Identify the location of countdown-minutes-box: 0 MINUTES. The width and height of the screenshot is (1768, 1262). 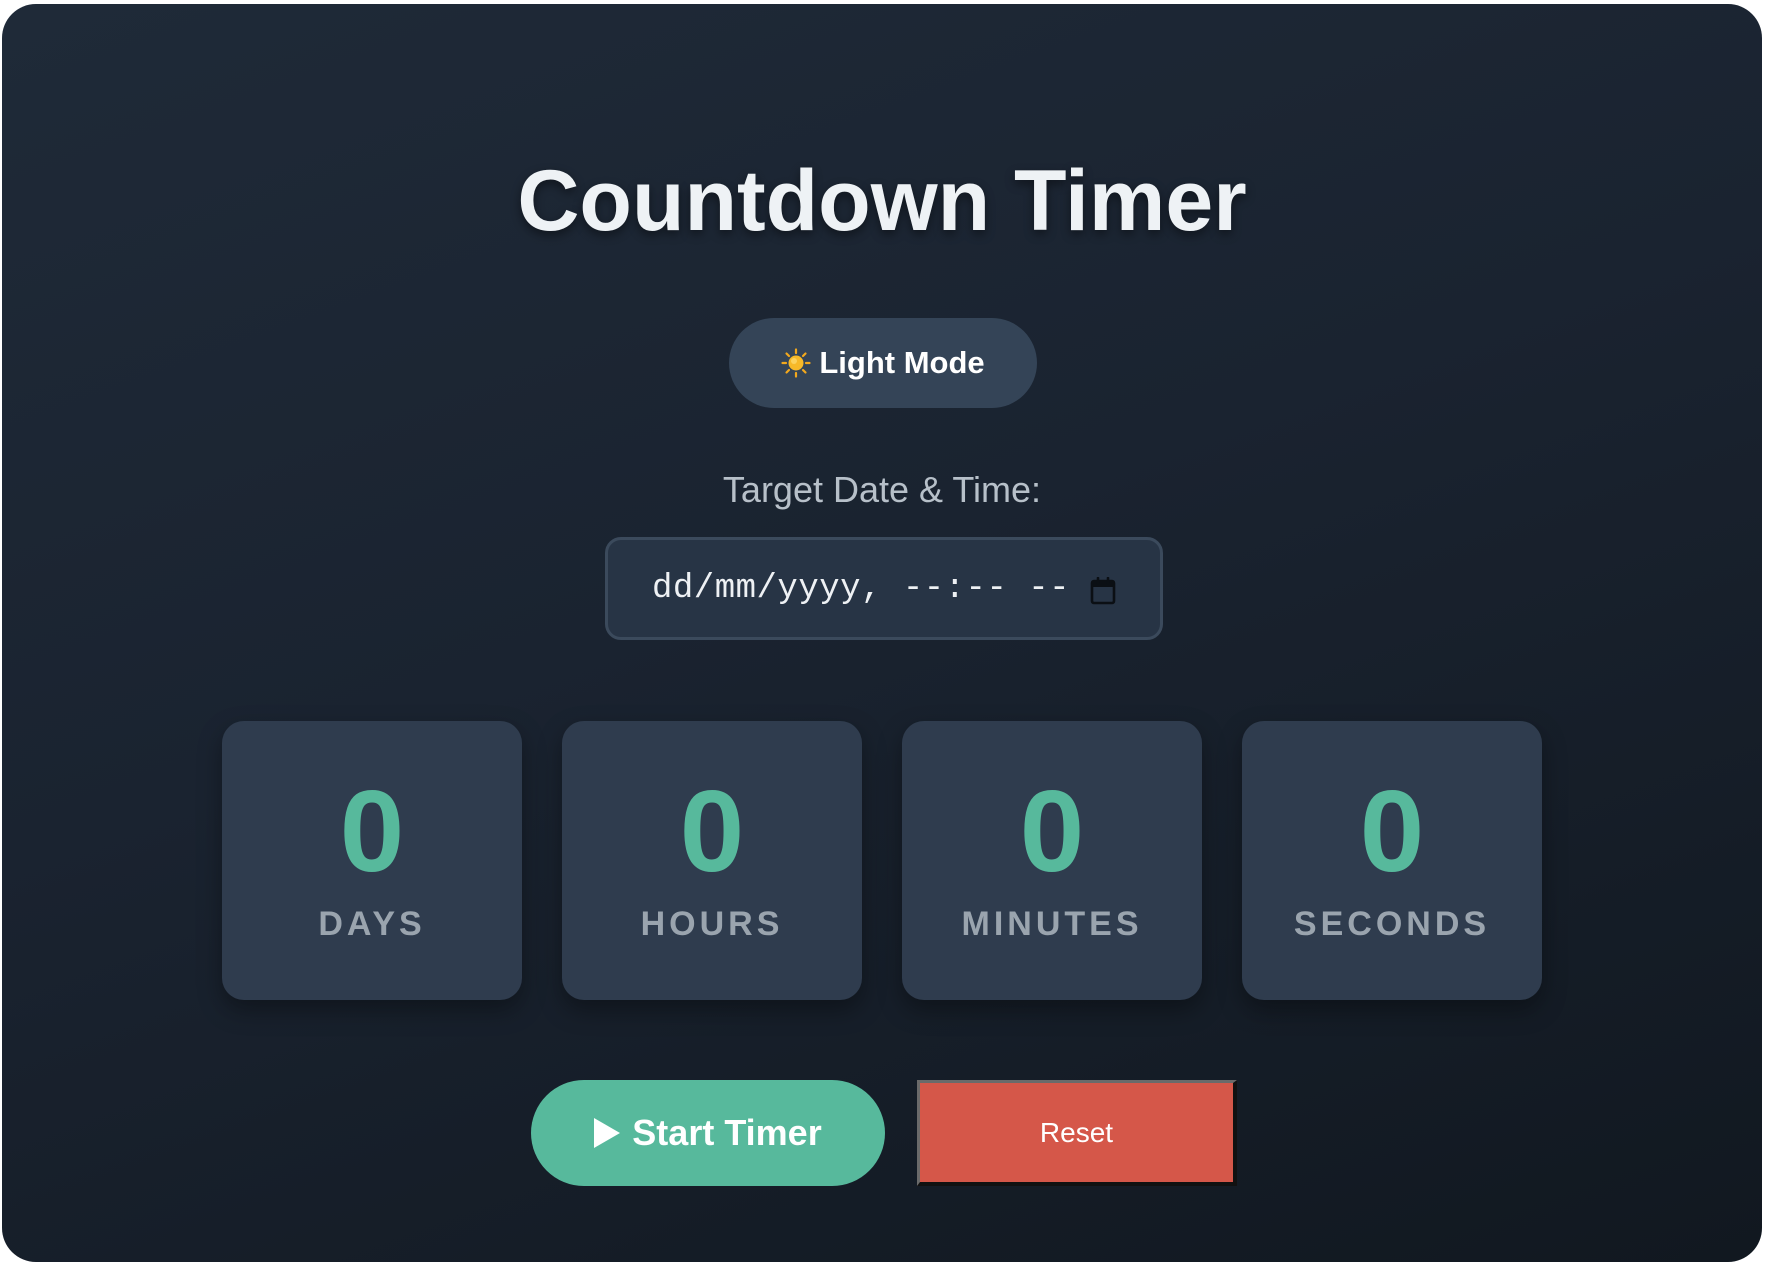
(1052, 860).